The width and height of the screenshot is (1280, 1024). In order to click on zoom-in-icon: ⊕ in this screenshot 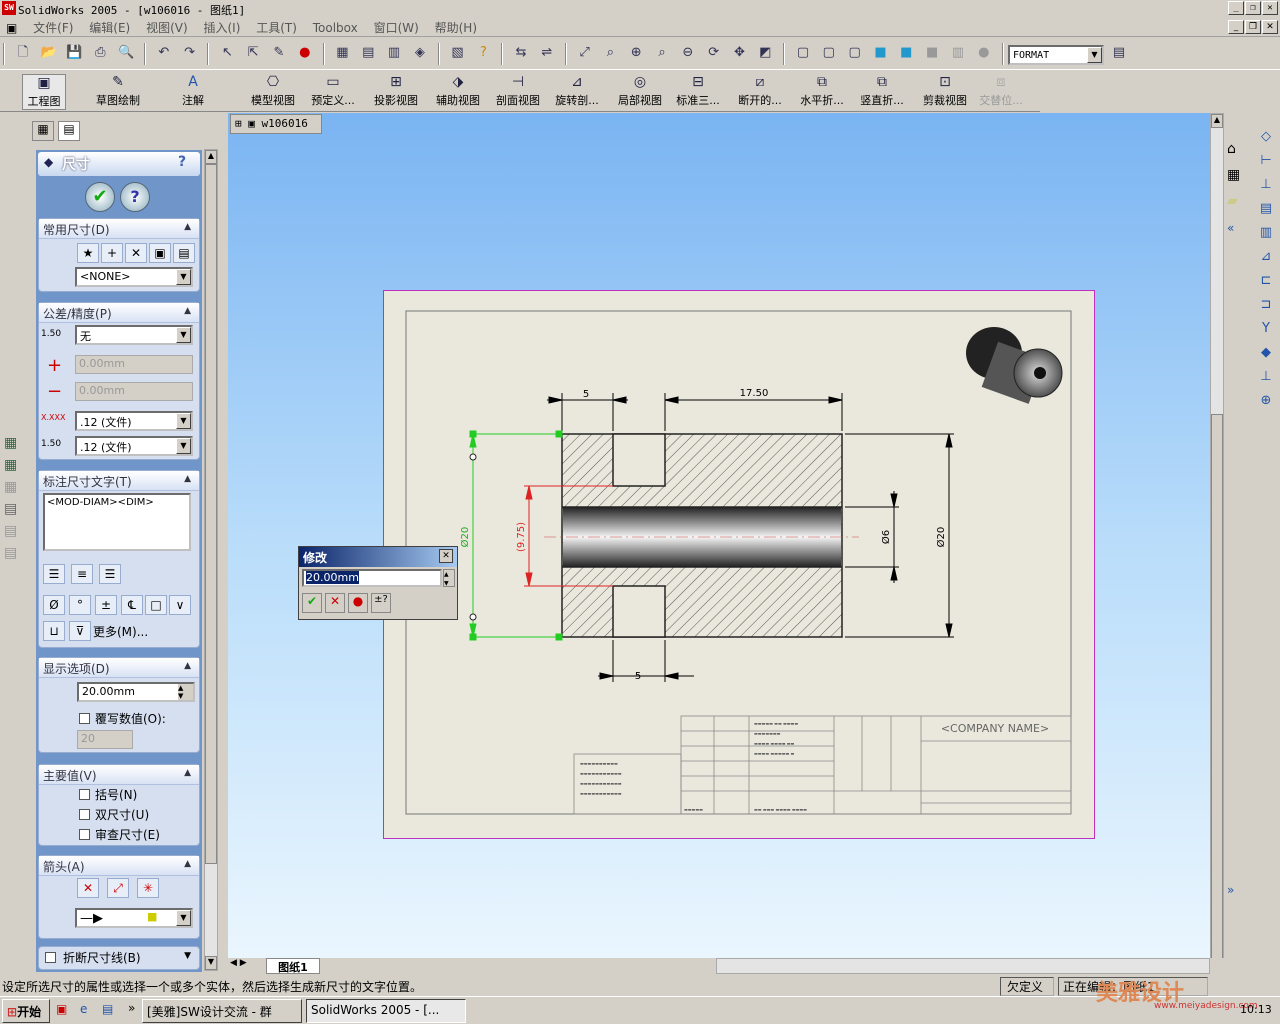, I will do `click(636, 53)`.